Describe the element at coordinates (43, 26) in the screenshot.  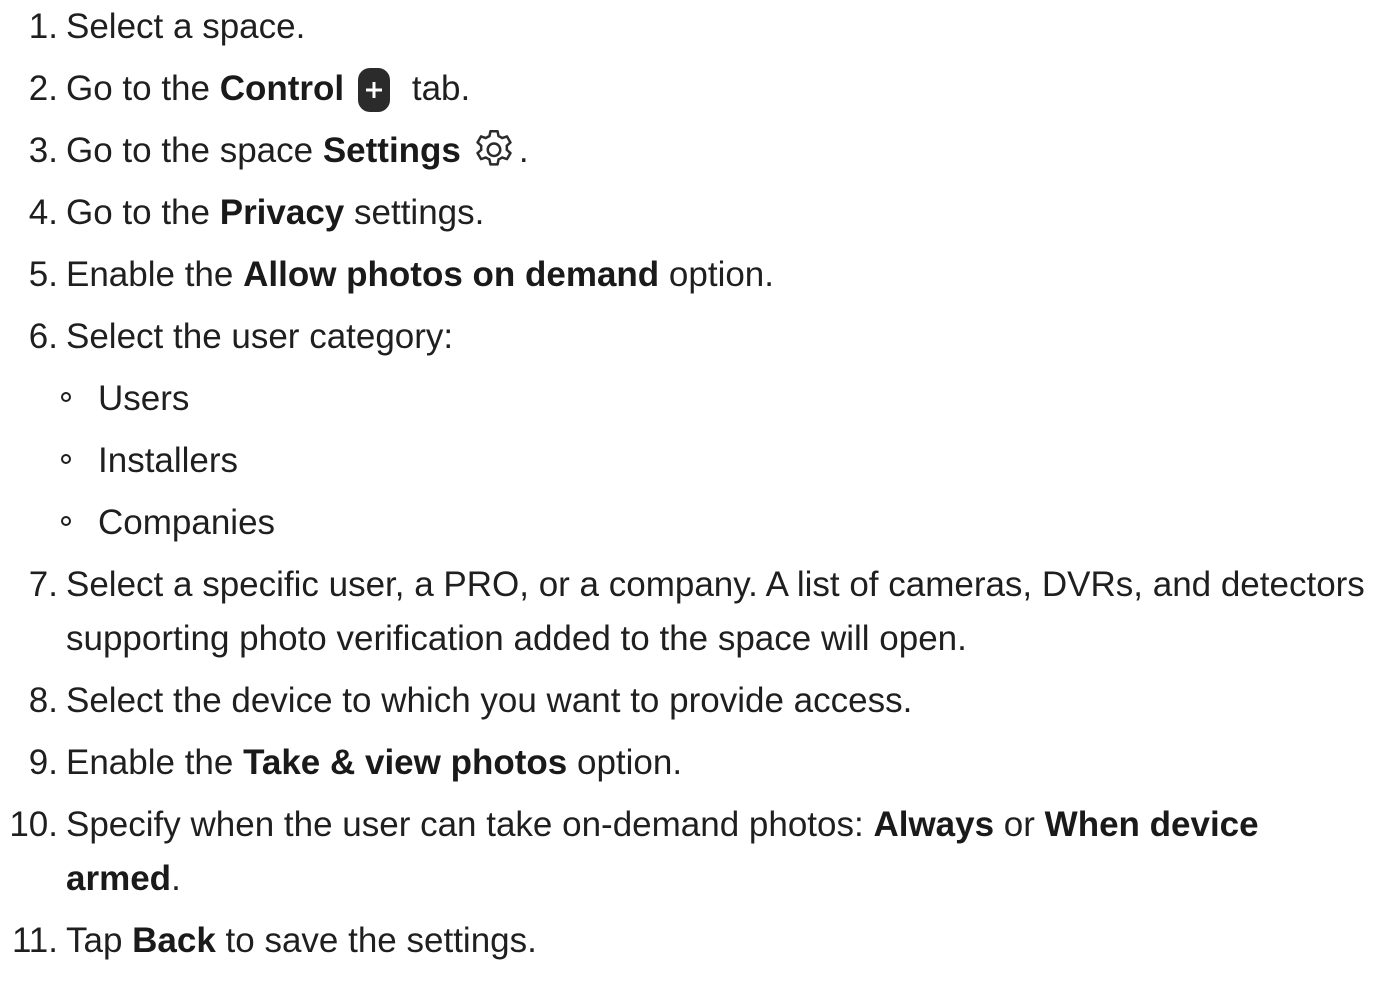
I see `step-number: 1.` at that location.